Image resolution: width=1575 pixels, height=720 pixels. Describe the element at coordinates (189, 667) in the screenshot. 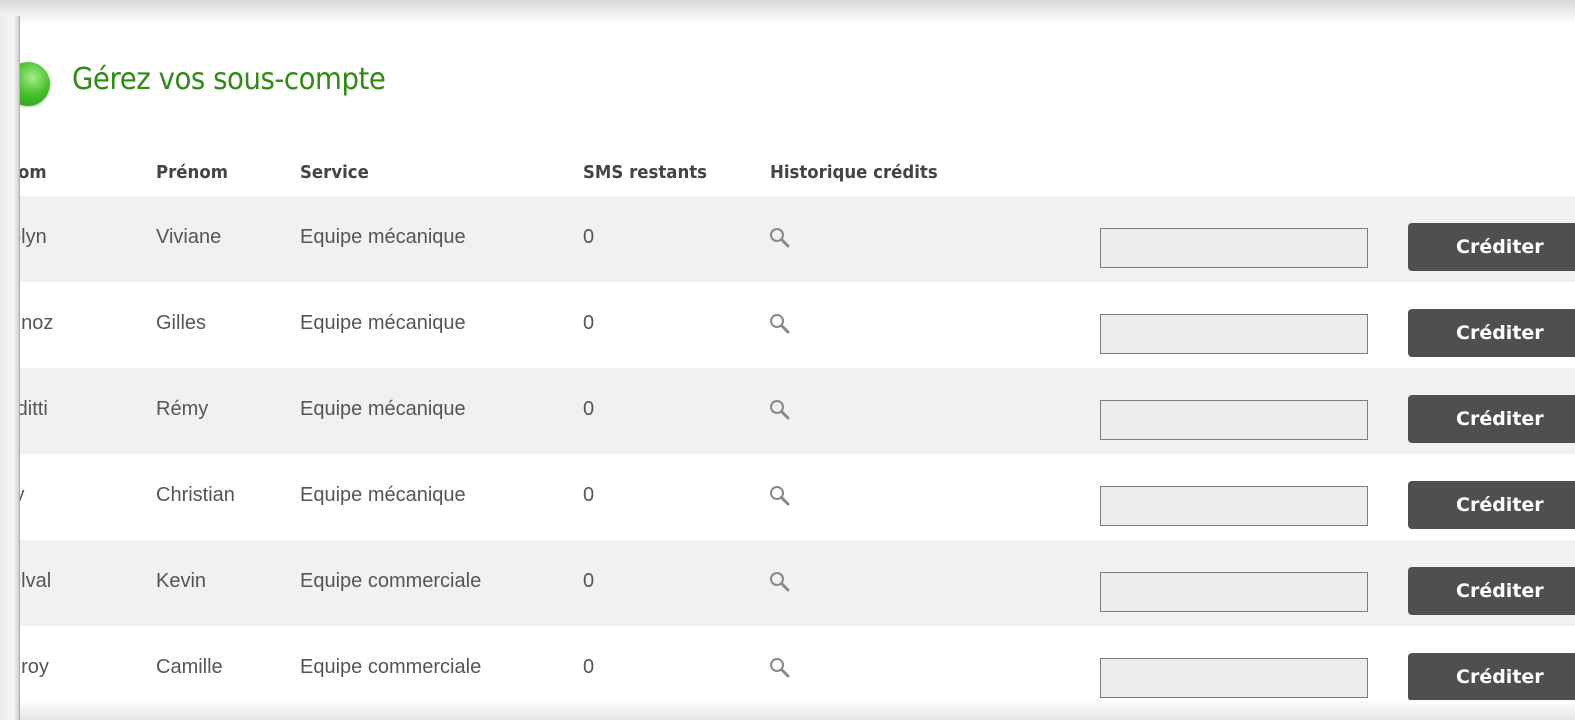

I see `prenom-cell: Camille` at that location.